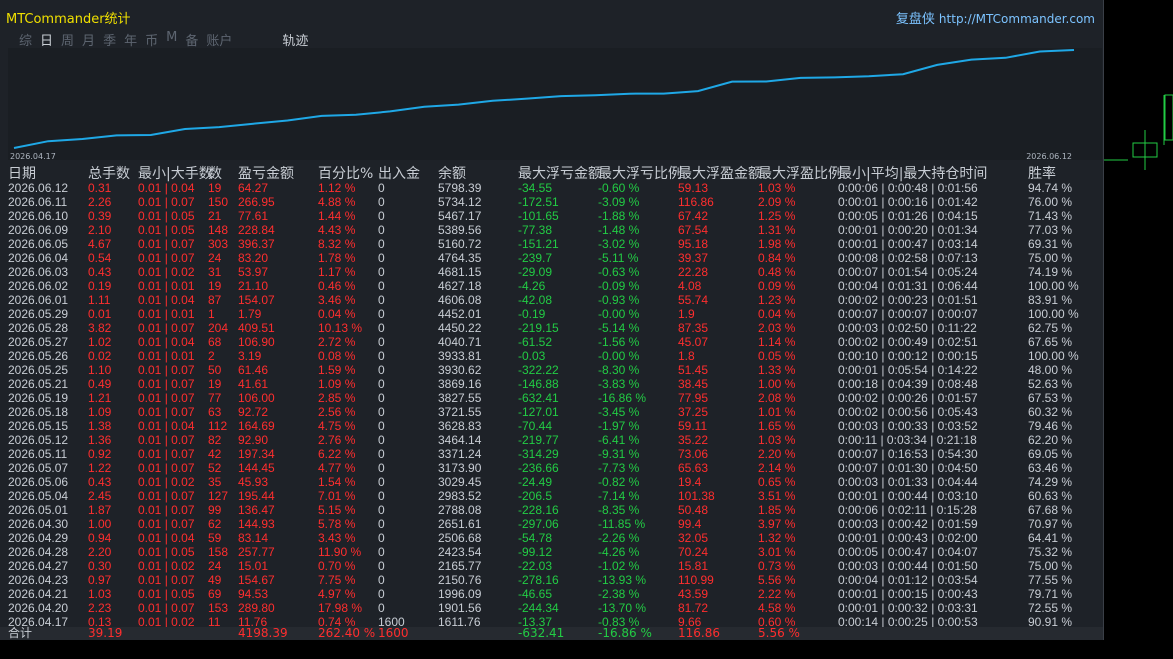 The image size is (1173, 659). What do you see at coordinates (1050, 342) in the screenshot?
I see `table-cell: 67.65 %` at bounding box center [1050, 342].